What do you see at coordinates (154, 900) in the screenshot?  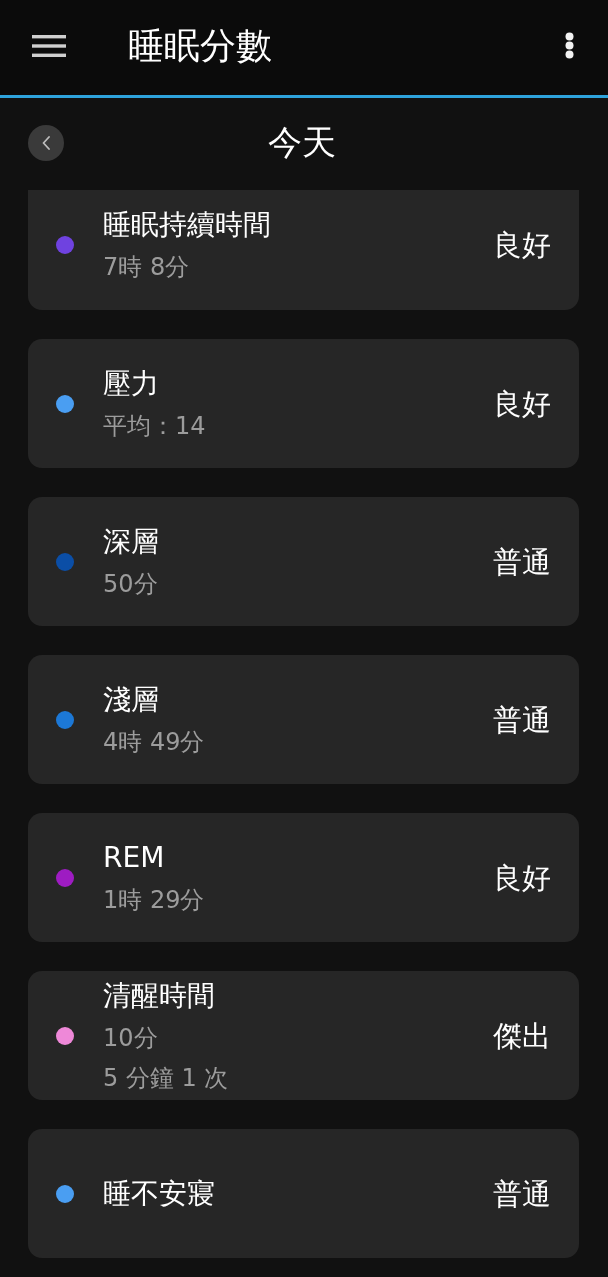 I see `metric-detail: 1時 29分` at bounding box center [154, 900].